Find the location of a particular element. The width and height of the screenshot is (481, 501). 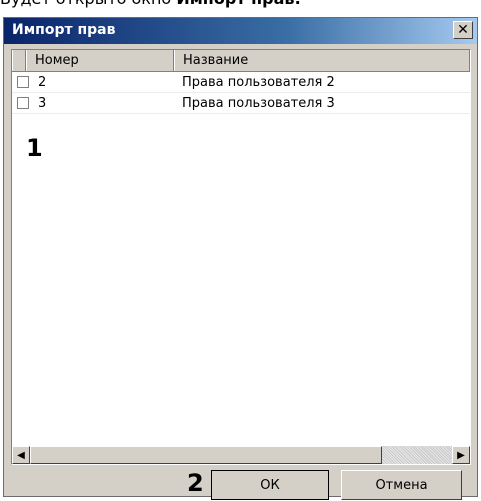

scroll-thumb is located at coordinates (206, 455).